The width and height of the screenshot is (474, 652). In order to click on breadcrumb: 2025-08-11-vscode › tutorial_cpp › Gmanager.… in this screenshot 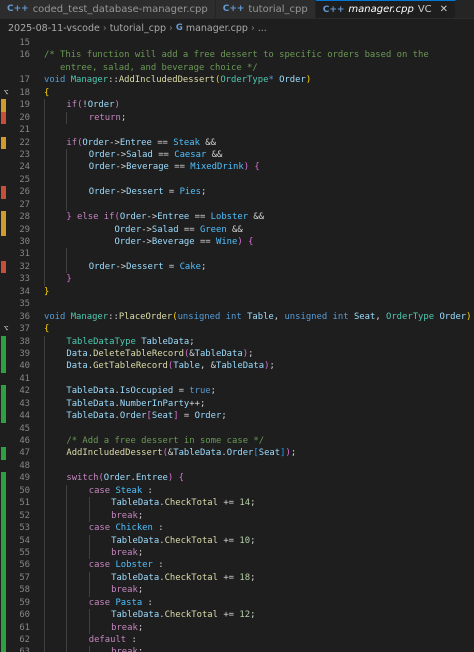, I will do `click(237, 28)`.